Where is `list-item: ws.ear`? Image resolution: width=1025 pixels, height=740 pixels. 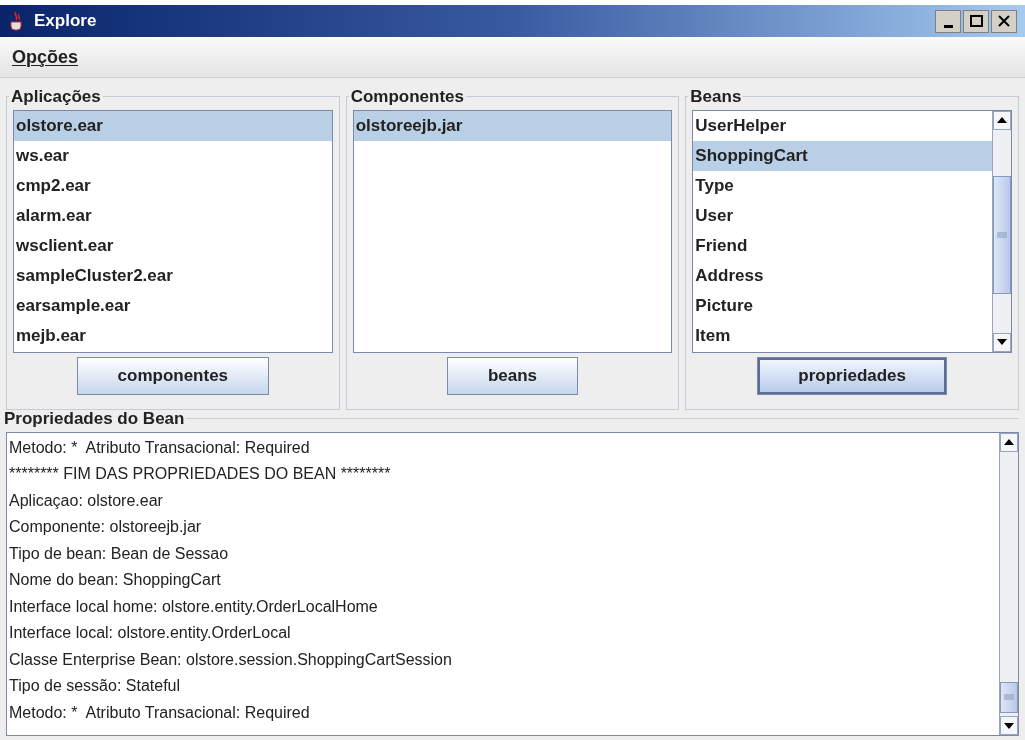
list-item: ws.ear is located at coordinates (173, 155).